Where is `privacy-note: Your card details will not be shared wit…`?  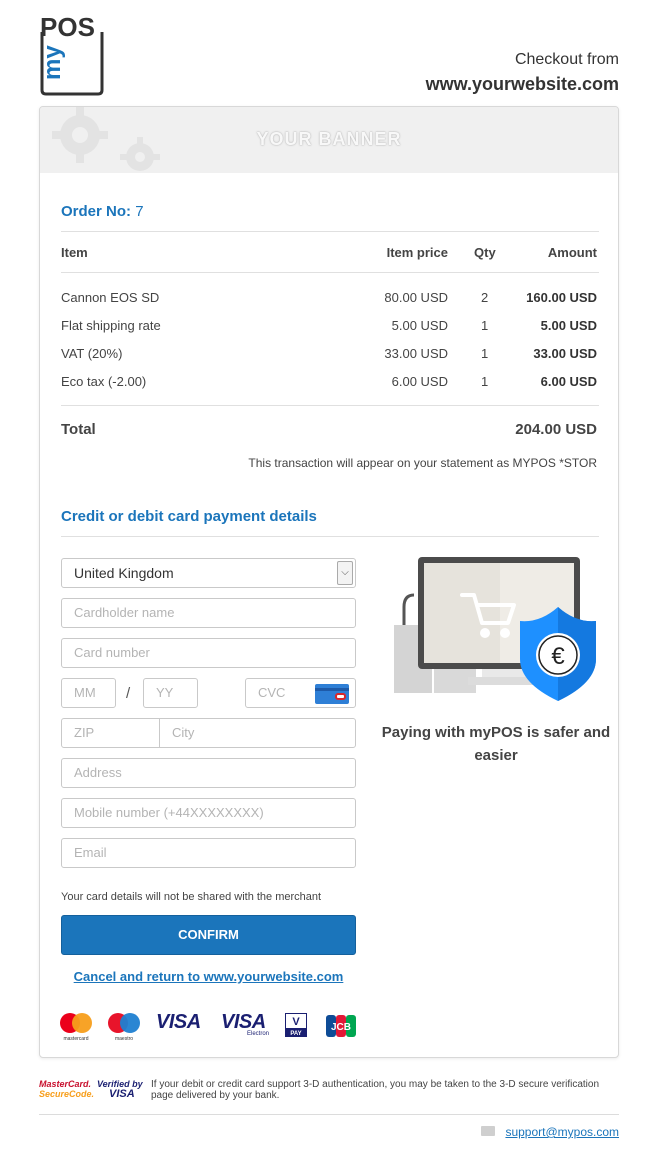
privacy-note: Your card details will not be shared wit… is located at coordinates (191, 897).